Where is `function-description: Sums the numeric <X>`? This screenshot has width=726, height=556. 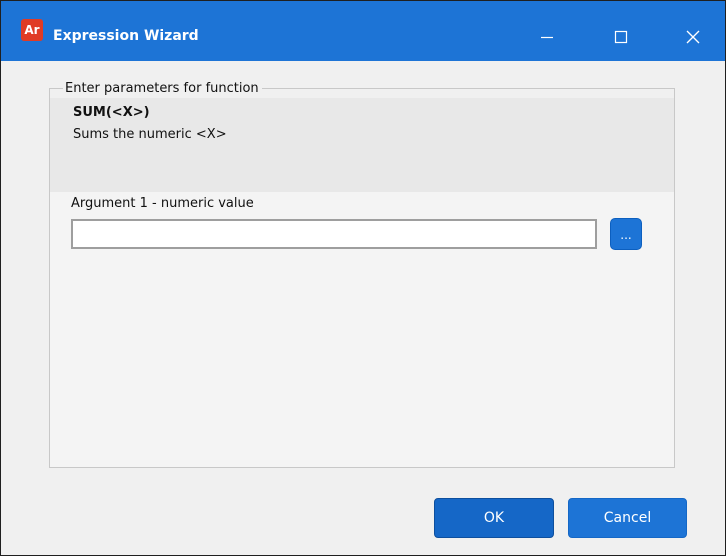
function-description: Sums the numeric <X> is located at coordinates (150, 134).